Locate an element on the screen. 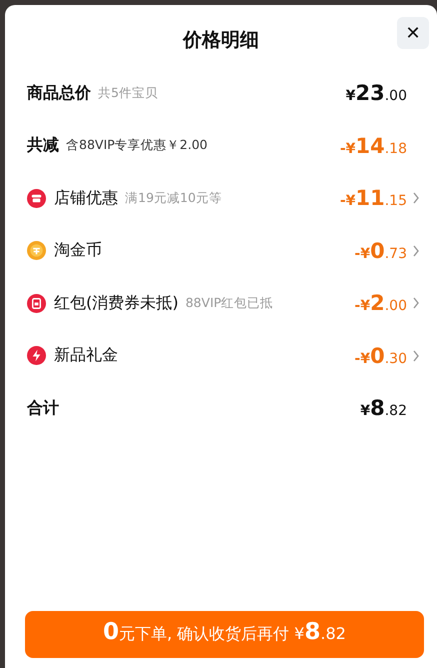 The width and height of the screenshot is (437, 668). row-label: 新品礼金 is located at coordinates (86, 355).